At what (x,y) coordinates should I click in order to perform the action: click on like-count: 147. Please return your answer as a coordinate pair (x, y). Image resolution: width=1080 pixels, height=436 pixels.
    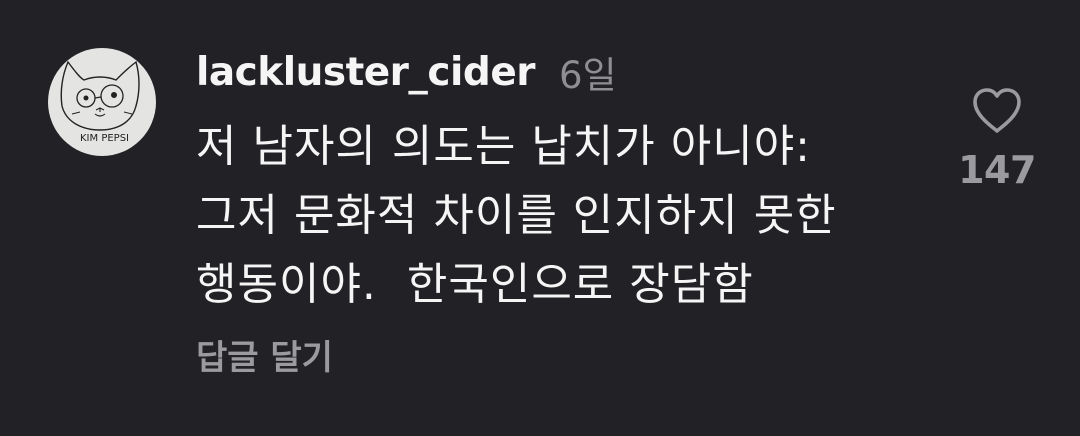
    Looking at the image, I should click on (997, 170).